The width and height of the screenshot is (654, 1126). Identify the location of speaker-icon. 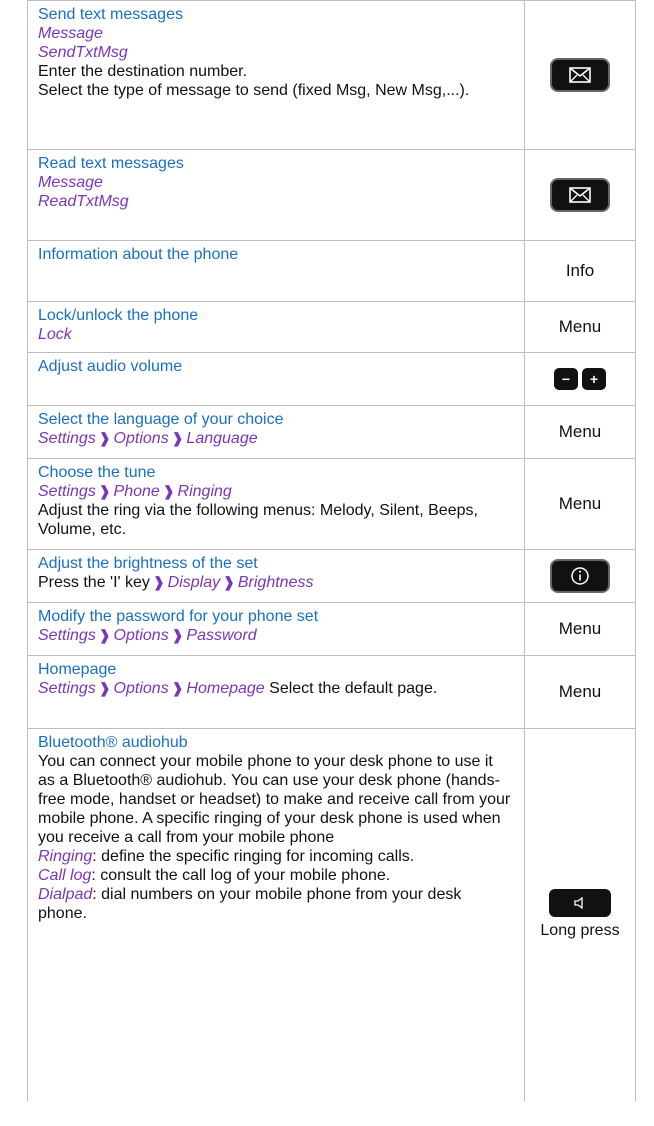
(578, 903).